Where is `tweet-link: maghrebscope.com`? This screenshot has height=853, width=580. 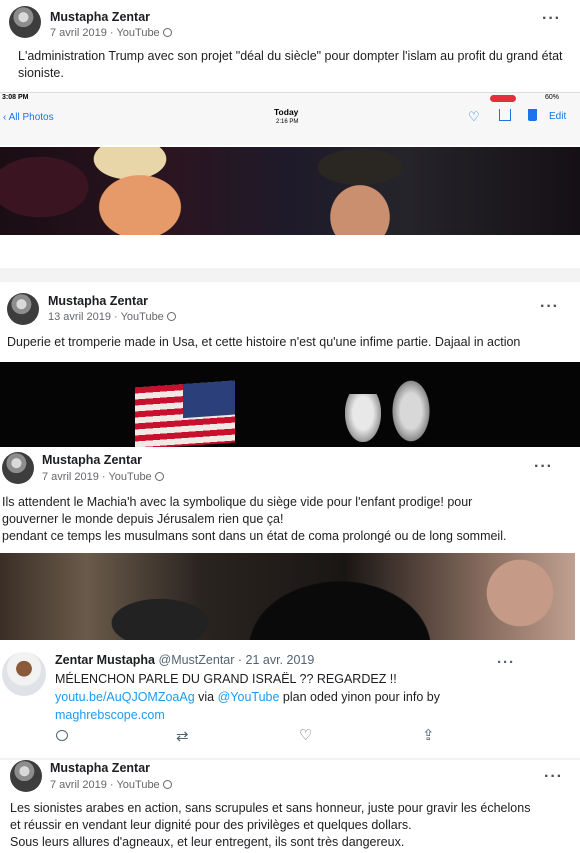 tweet-link: maghrebscope.com is located at coordinates (305, 715).